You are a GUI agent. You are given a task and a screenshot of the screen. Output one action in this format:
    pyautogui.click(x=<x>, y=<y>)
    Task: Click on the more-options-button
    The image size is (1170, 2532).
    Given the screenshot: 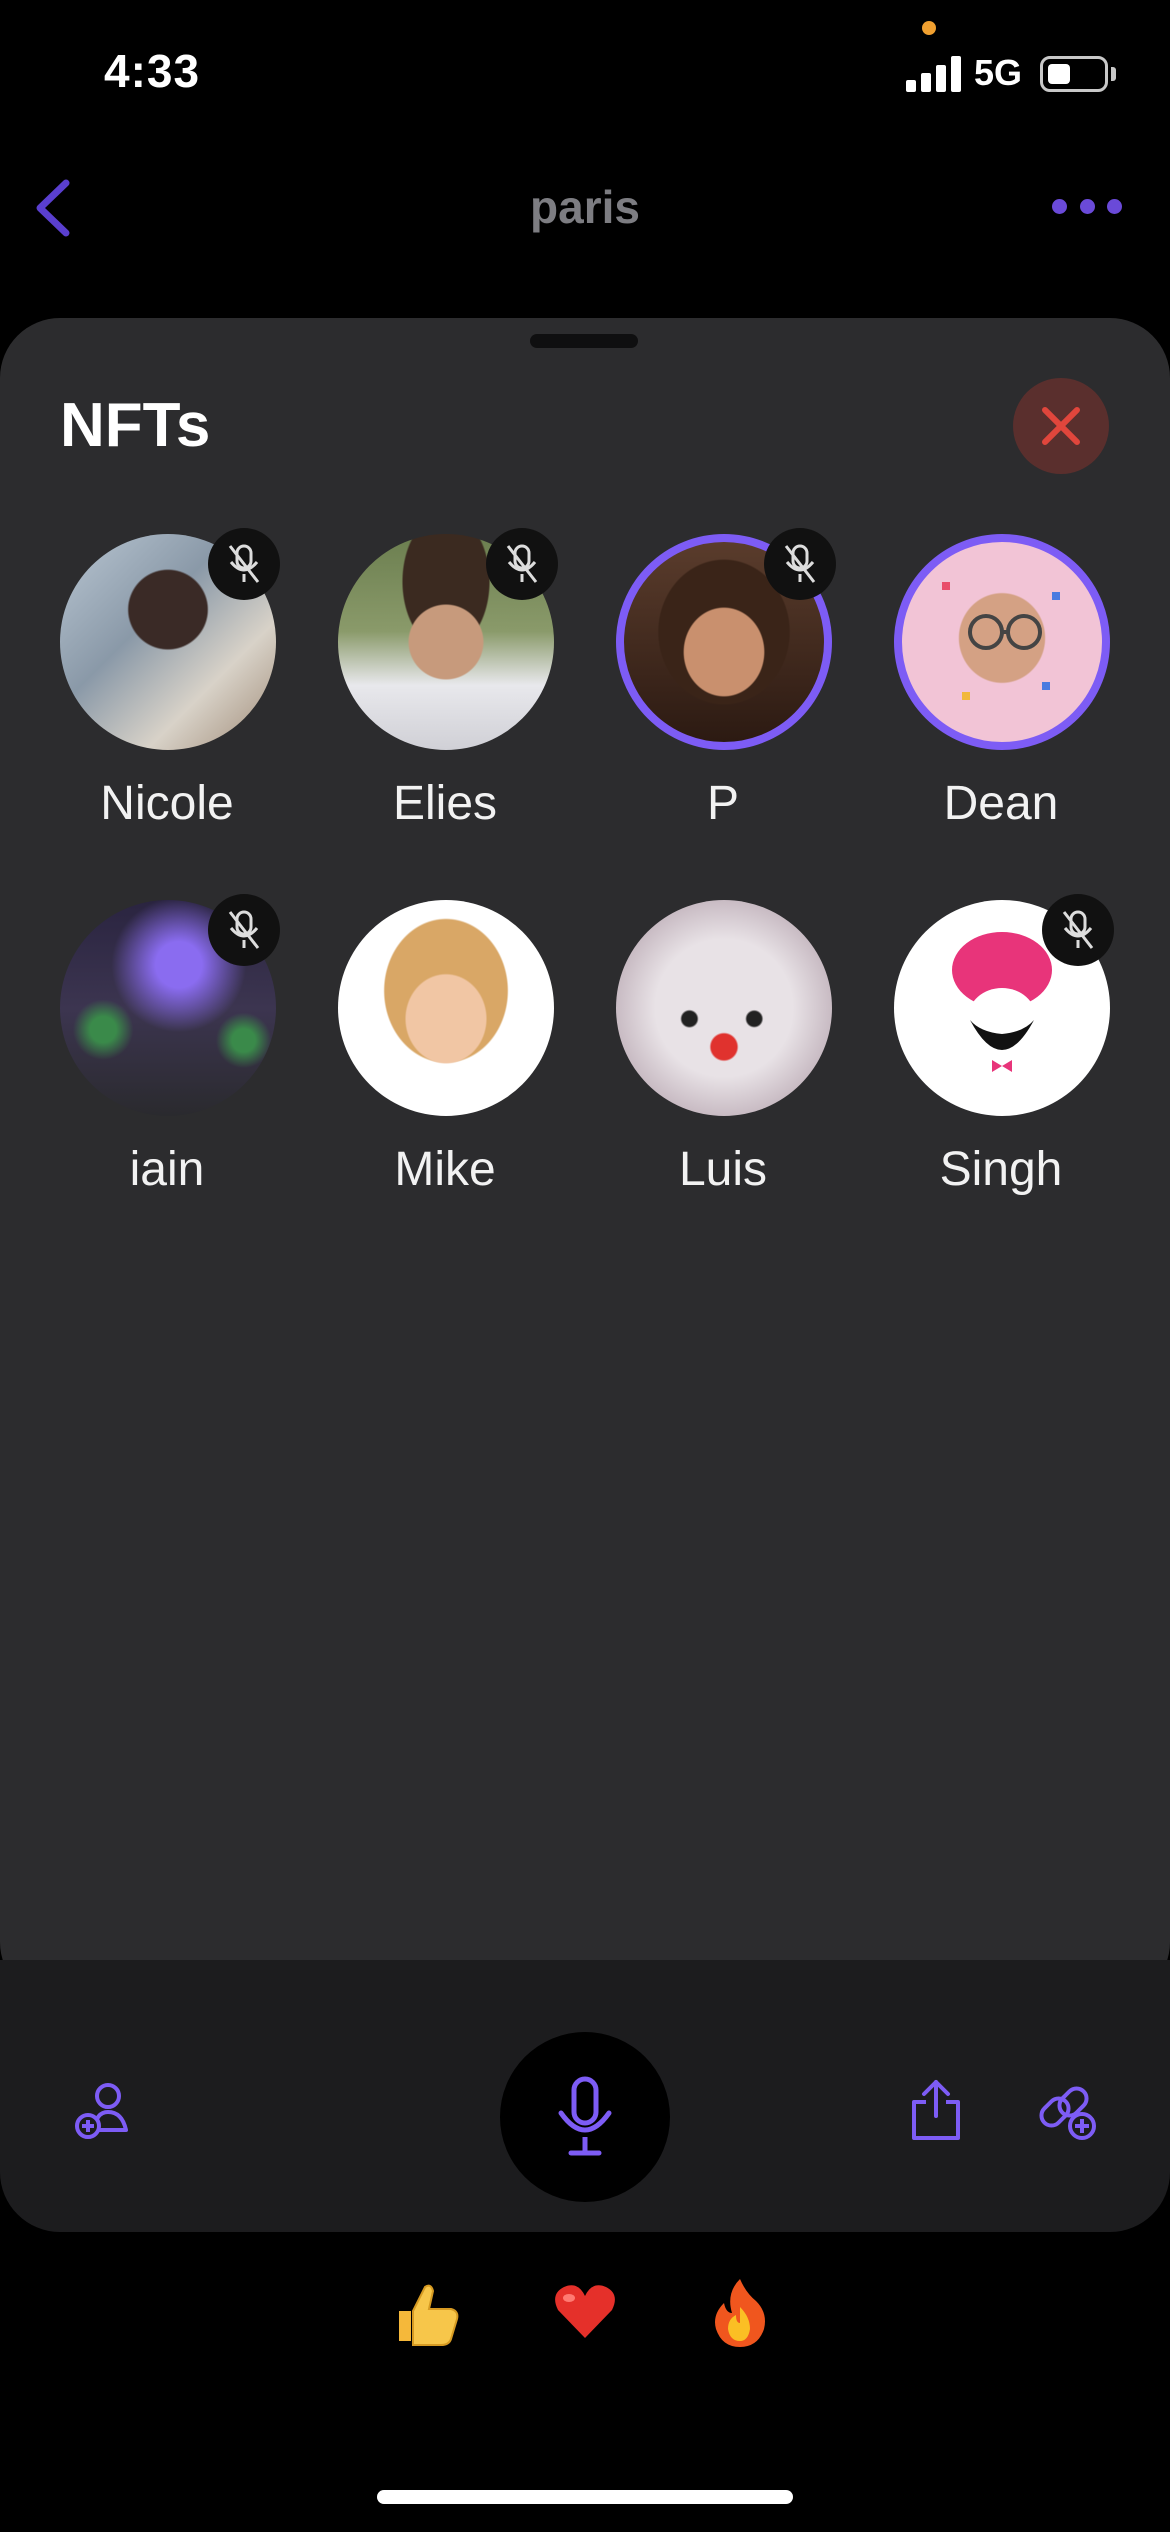 What is the action you would take?
    pyautogui.click(x=1087, y=206)
    